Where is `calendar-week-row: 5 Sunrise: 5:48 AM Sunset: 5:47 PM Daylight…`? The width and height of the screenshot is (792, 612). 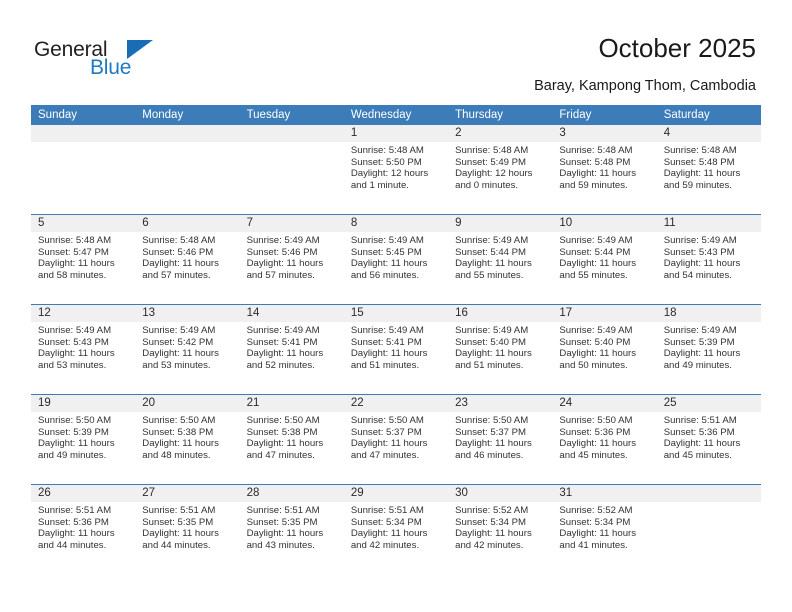
calendar-week-row: 5 Sunrise: 5:48 AM Sunset: 5:47 PM Daylight… is located at coordinates (396, 259).